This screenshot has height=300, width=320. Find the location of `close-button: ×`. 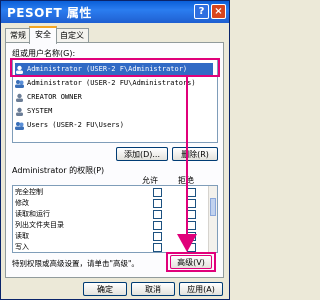

close-button: × is located at coordinates (218, 11).